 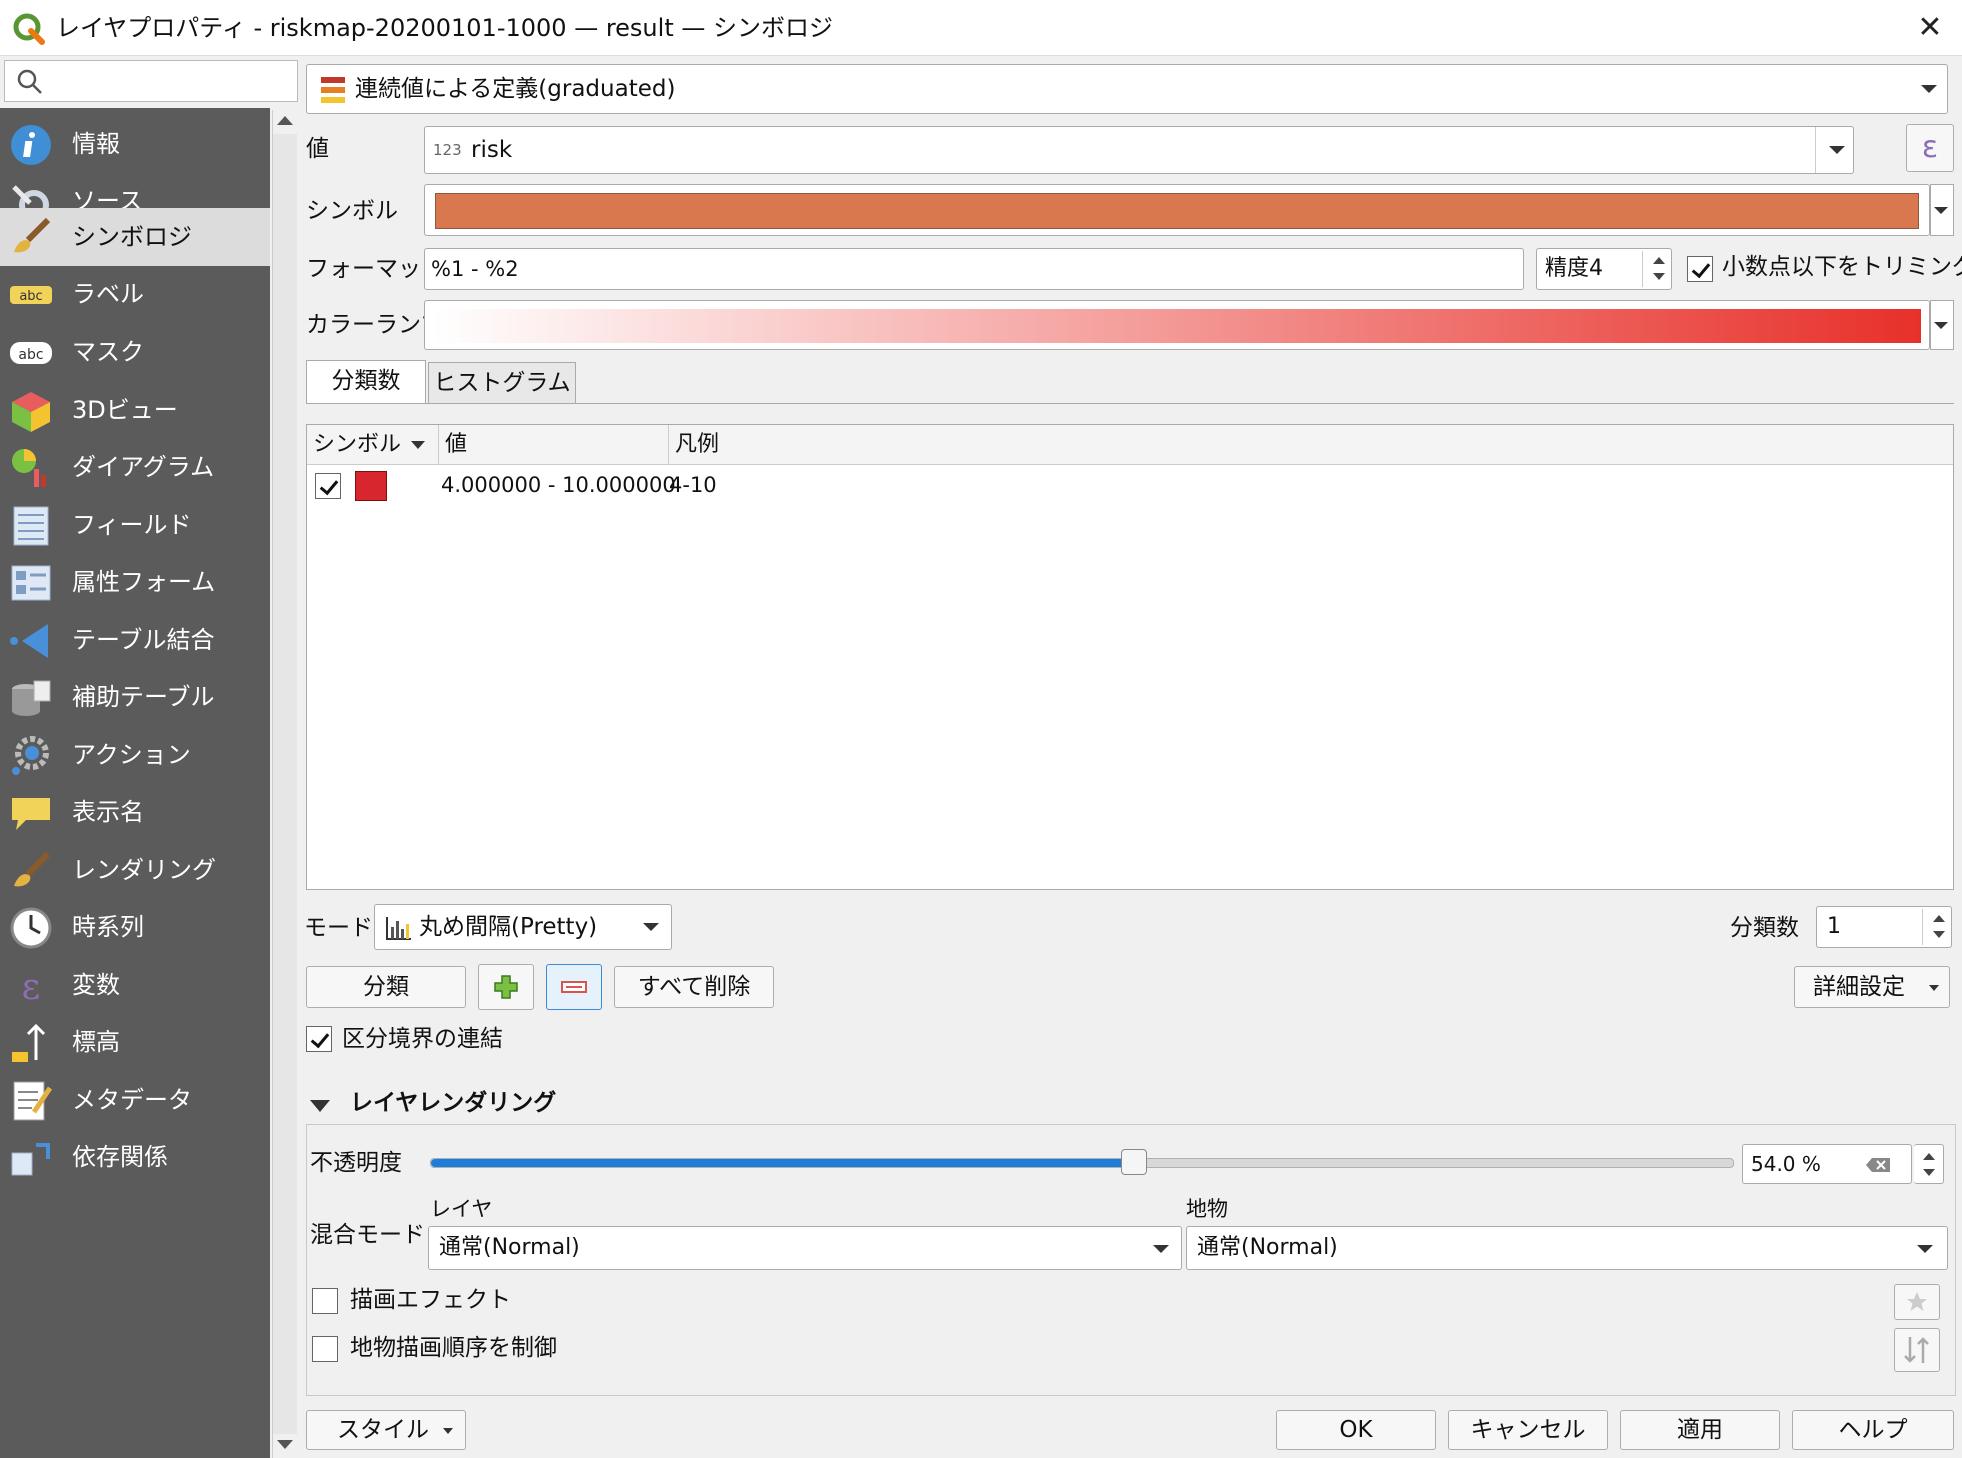 I want to click on sort-order-icon, so click(x=1916, y=1350).